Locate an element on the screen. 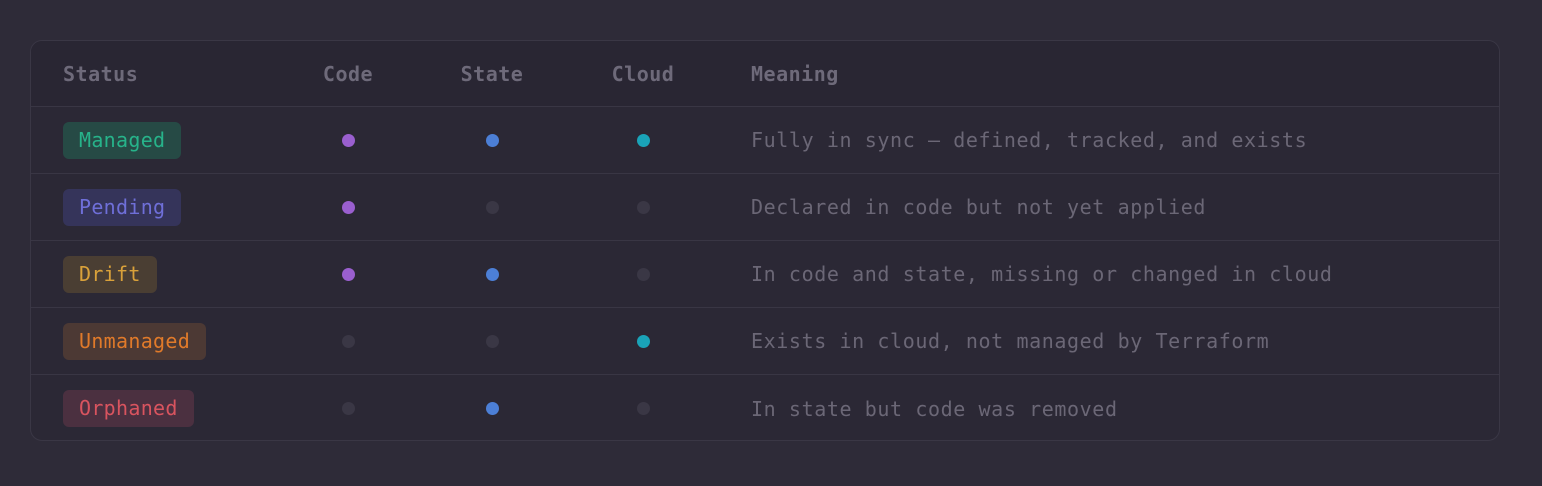 Image resolution: width=1542 pixels, height=486 pixels. table-row: Orphaned In state but code was removed is located at coordinates (765, 407).